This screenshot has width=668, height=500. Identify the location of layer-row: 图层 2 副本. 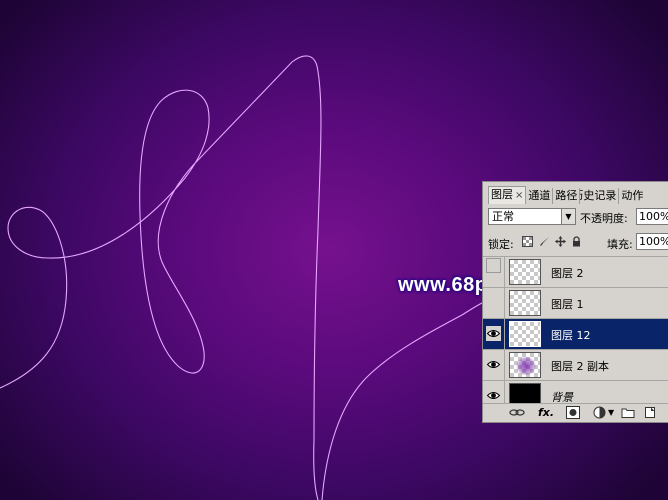
(575, 364).